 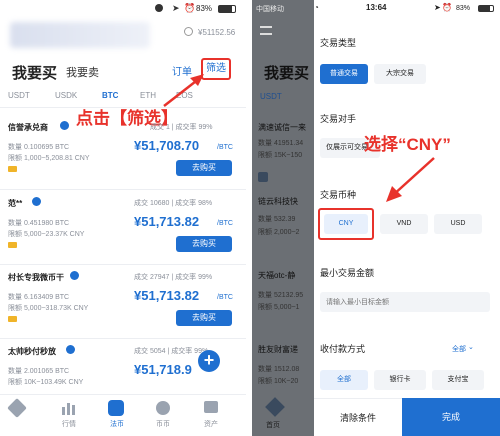 What do you see at coordinates (281, 143) in the screenshot?
I see `bg-row-qty: 数量 41951.34` at bounding box center [281, 143].